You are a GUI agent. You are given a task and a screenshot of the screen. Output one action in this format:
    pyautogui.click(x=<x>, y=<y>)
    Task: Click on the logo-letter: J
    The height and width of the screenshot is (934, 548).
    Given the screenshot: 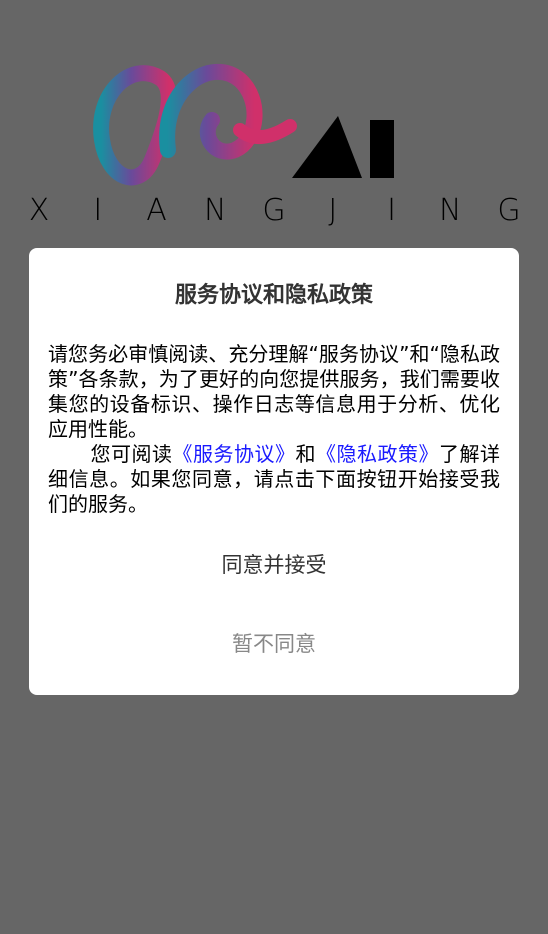 What is the action you would take?
    pyautogui.click(x=333, y=210)
    